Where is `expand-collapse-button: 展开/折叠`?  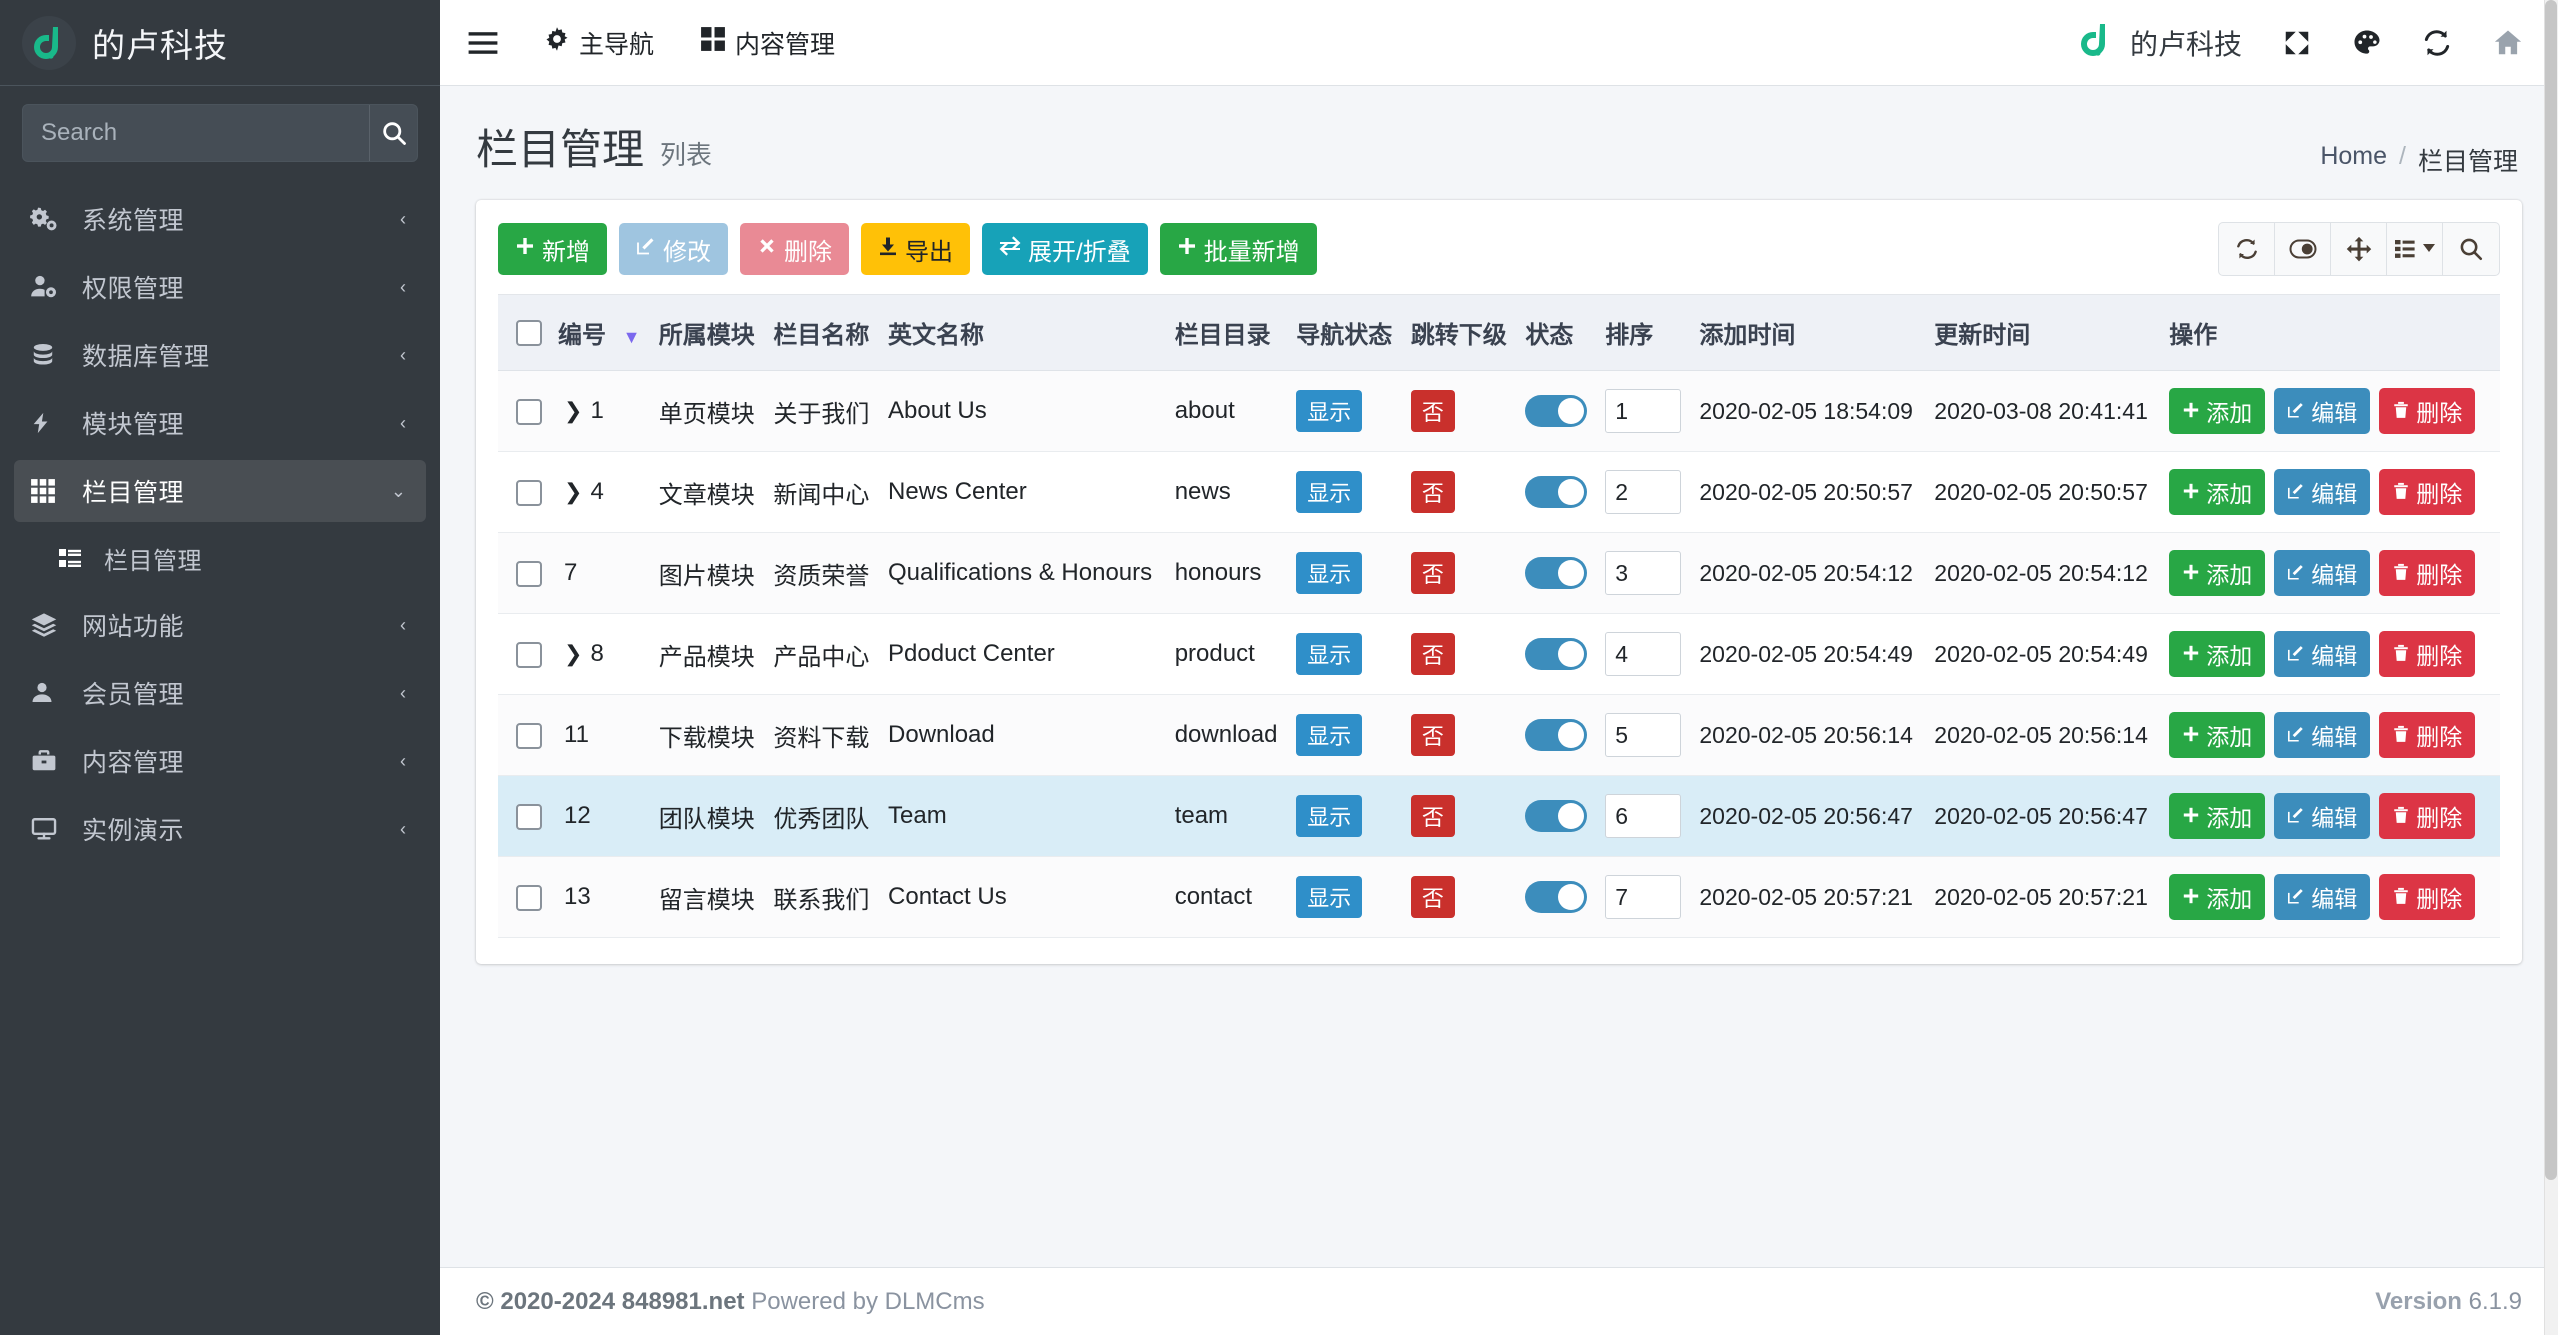
expand-collapse-button: 展开/折叠 is located at coordinates (1065, 249).